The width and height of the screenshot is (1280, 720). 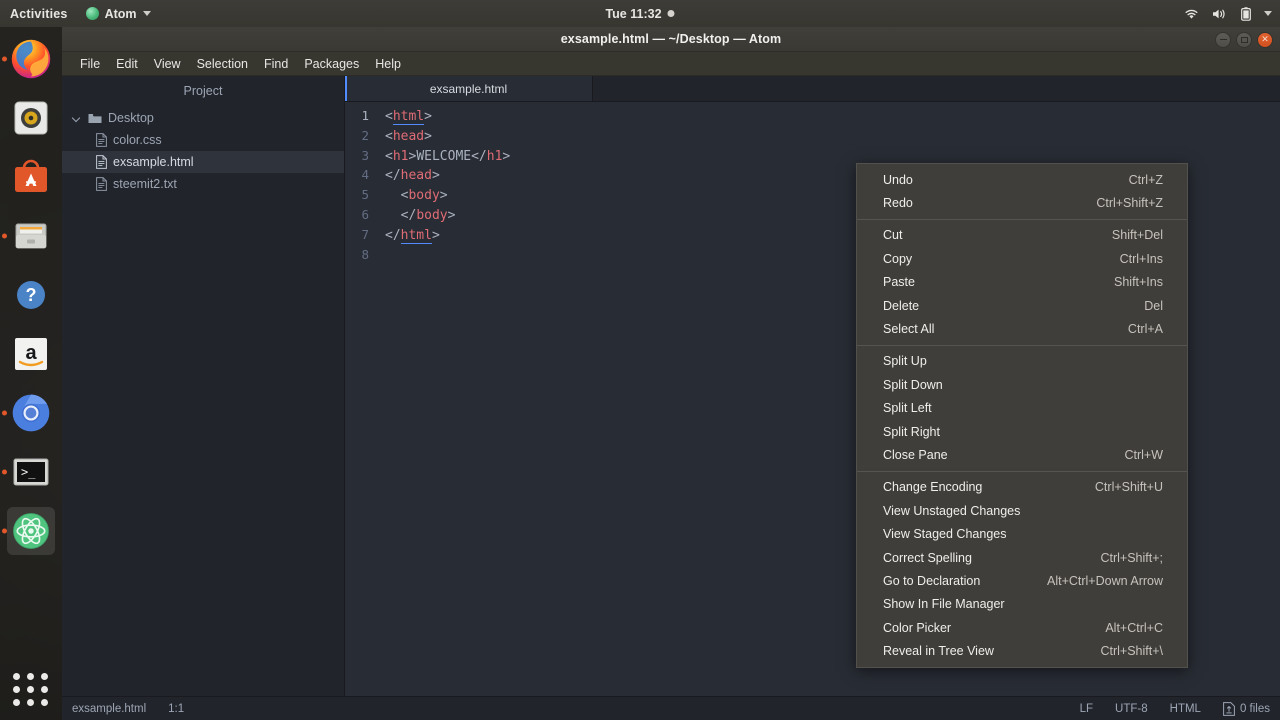 What do you see at coordinates (933, 487) in the screenshot?
I see `menu-item-label: Change Encoding` at bounding box center [933, 487].